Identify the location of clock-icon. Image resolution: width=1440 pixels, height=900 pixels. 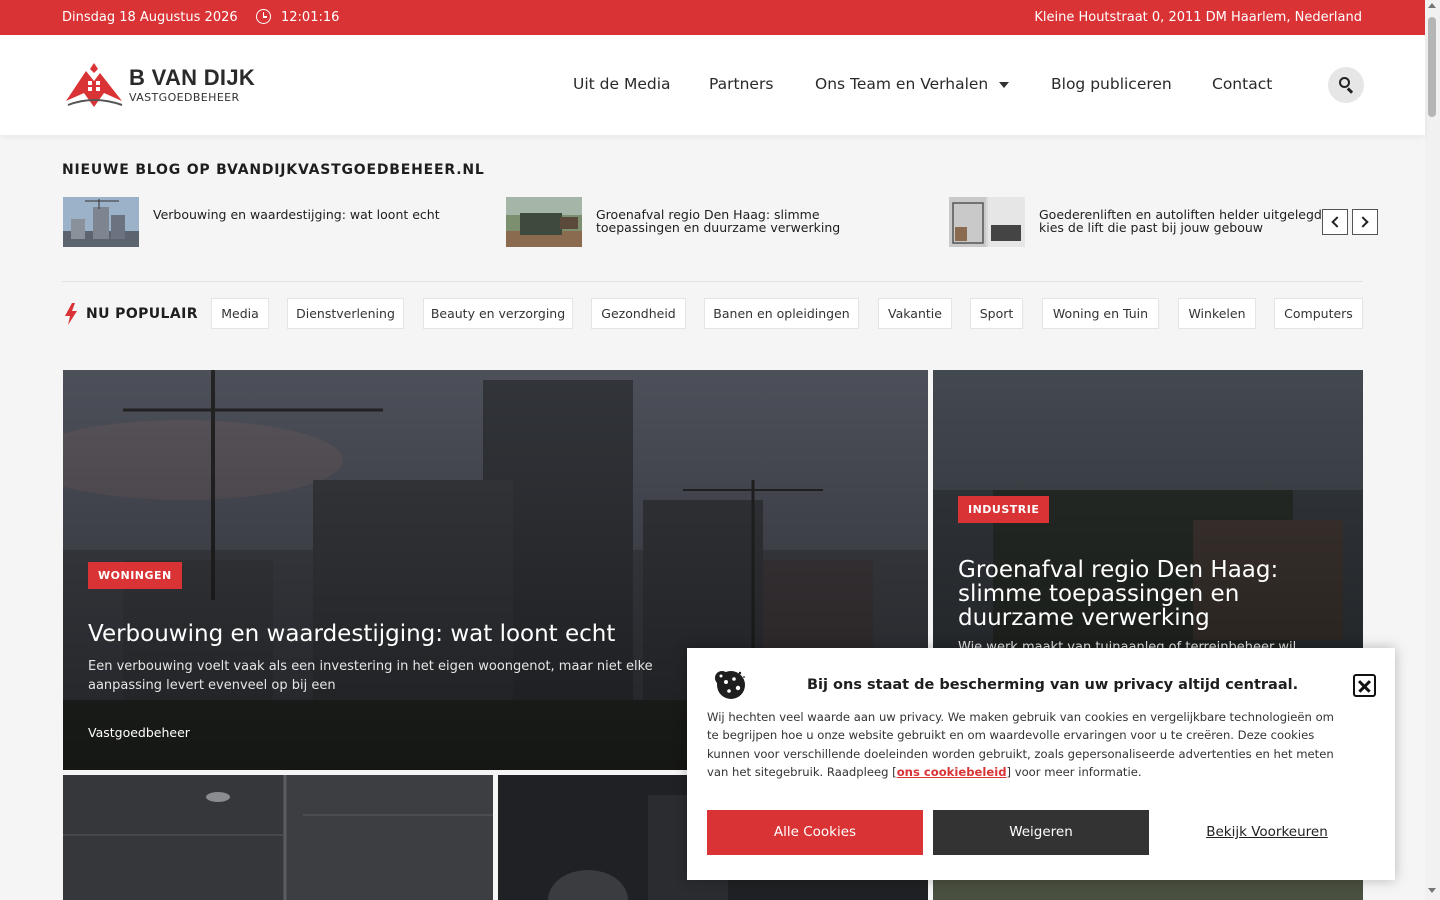
(263, 16).